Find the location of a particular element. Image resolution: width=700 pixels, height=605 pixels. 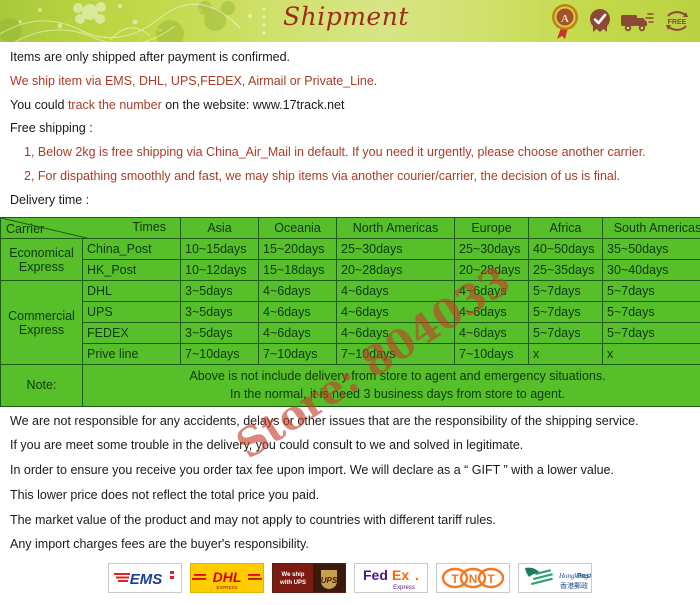

svg-text: Fed is located at coordinates (375, 575).